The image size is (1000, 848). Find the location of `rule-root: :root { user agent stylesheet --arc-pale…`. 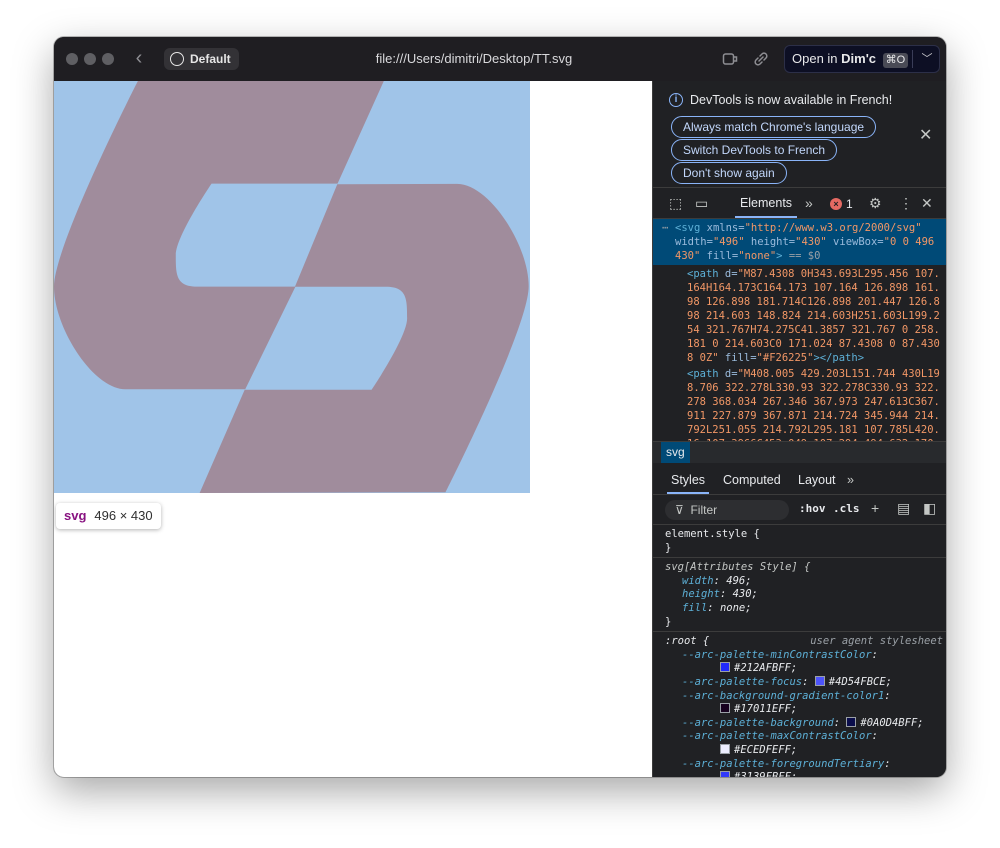

rule-root: :root { user agent stylesheet --arc-pale… is located at coordinates (799, 704).